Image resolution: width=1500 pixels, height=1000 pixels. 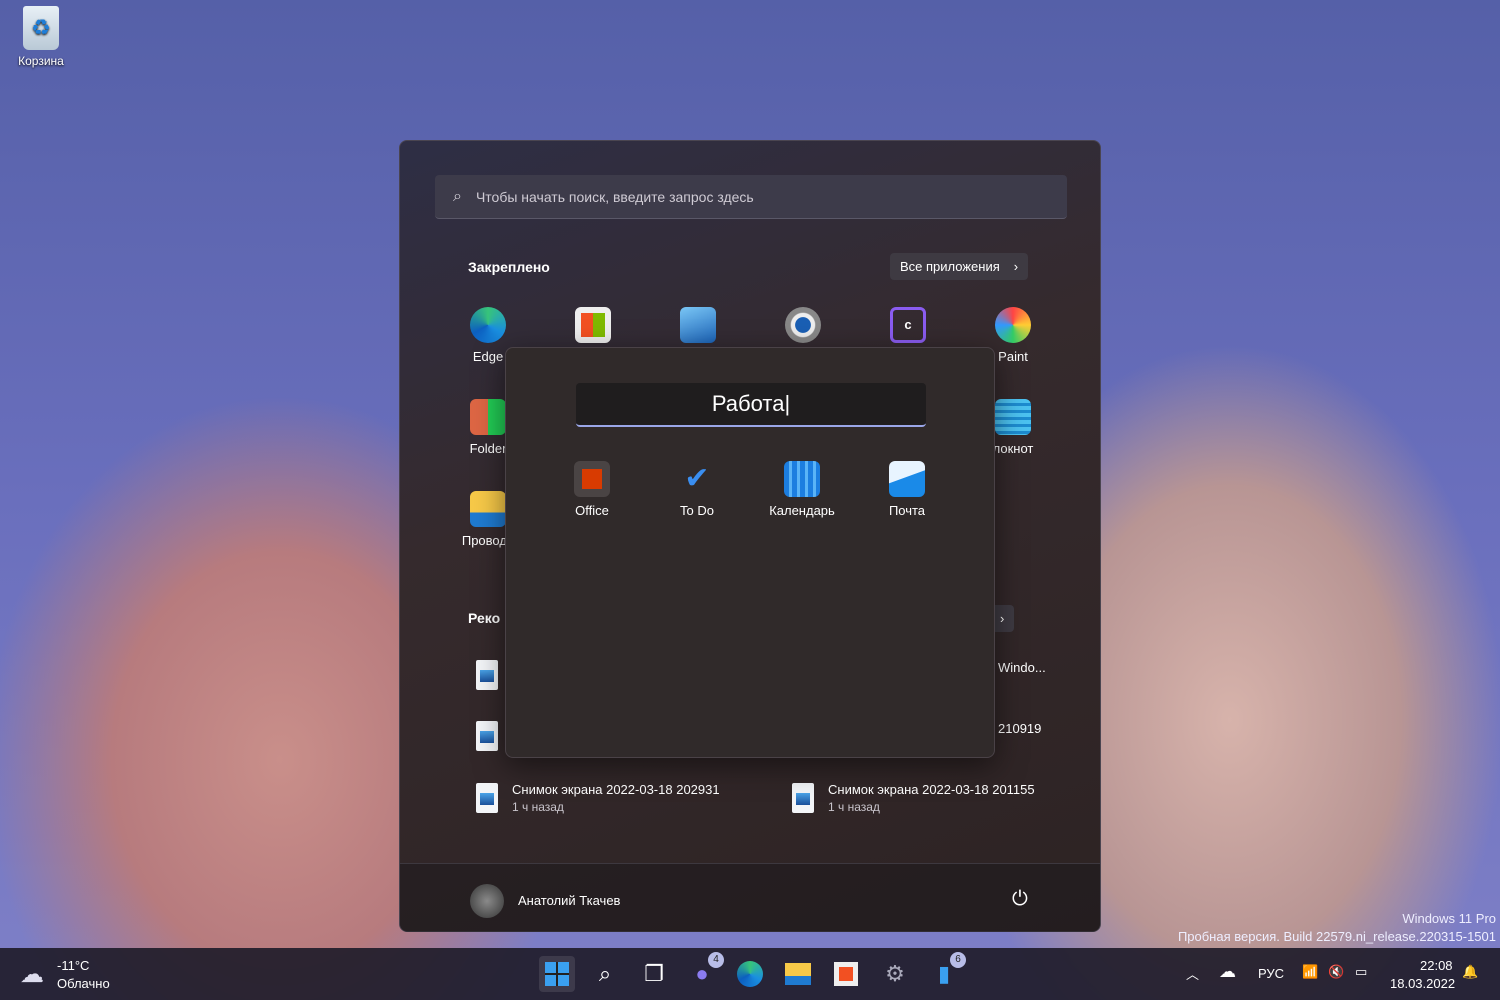 I want to click on start-button, so click(x=557, y=974).